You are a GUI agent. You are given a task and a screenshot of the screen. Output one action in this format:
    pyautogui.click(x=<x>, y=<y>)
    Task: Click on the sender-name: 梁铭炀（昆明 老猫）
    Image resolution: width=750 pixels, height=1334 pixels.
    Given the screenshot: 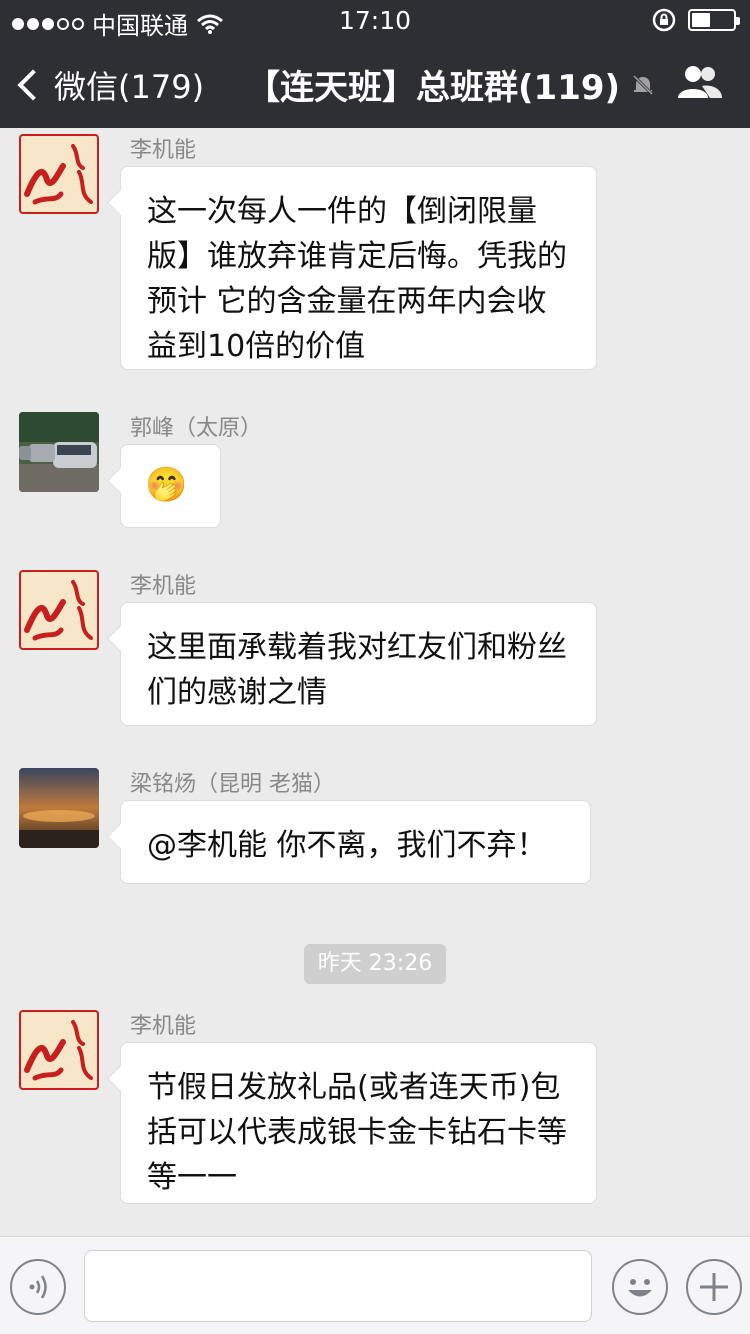 What is the action you would take?
    pyautogui.click(x=232, y=784)
    